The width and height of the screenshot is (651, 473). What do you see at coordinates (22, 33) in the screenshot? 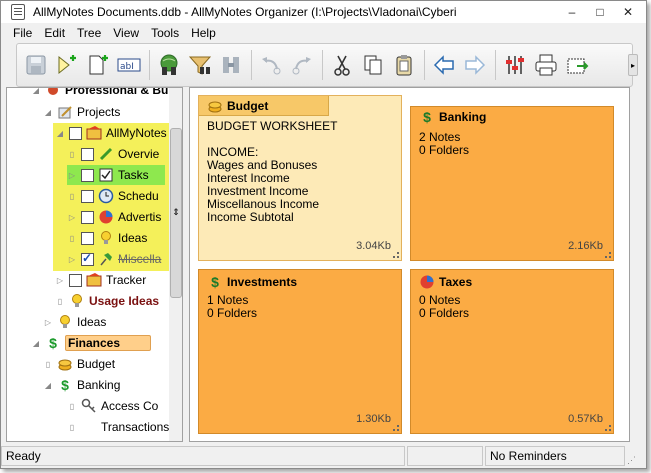
I see `menu-file: File` at bounding box center [22, 33].